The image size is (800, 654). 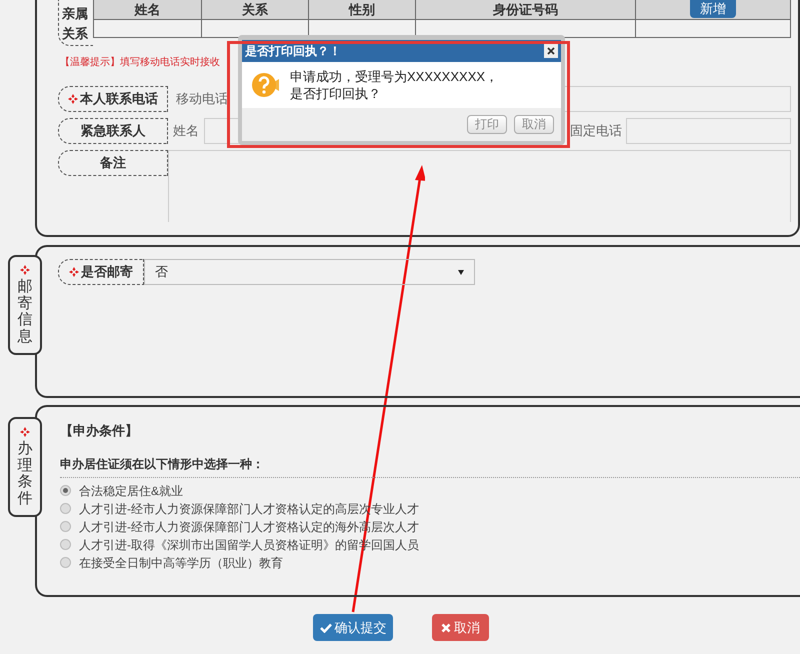 What do you see at coordinates (479, 186) in the screenshot?
I see `remarks-textarea` at bounding box center [479, 186].